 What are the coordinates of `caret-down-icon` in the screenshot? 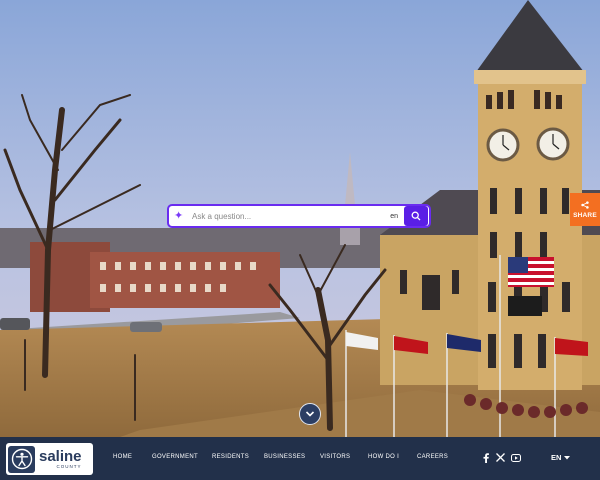 It's located at (567, 457).